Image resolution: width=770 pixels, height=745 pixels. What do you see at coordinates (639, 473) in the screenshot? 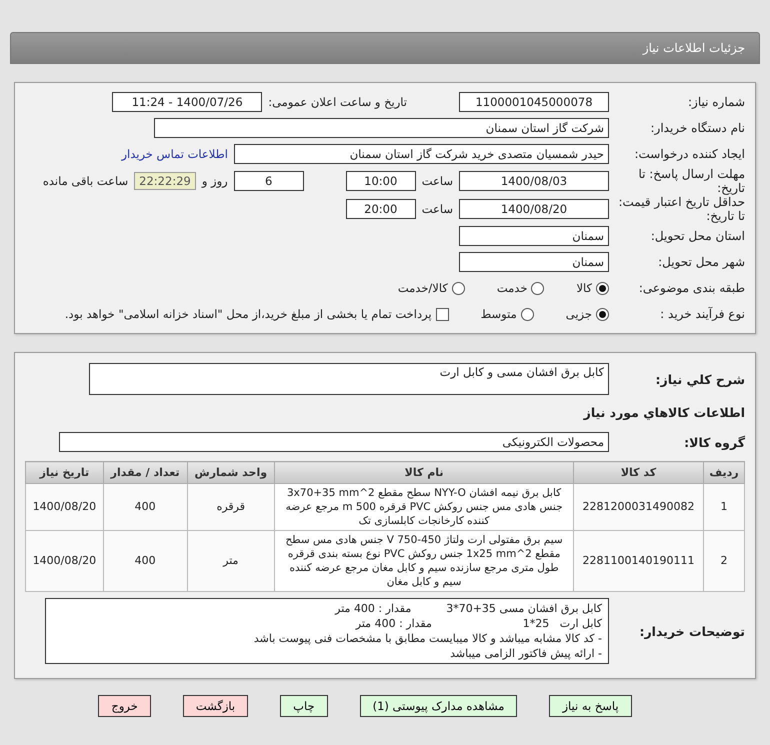
I see `column-header: کد کالا` at bounding box center [639, 473].